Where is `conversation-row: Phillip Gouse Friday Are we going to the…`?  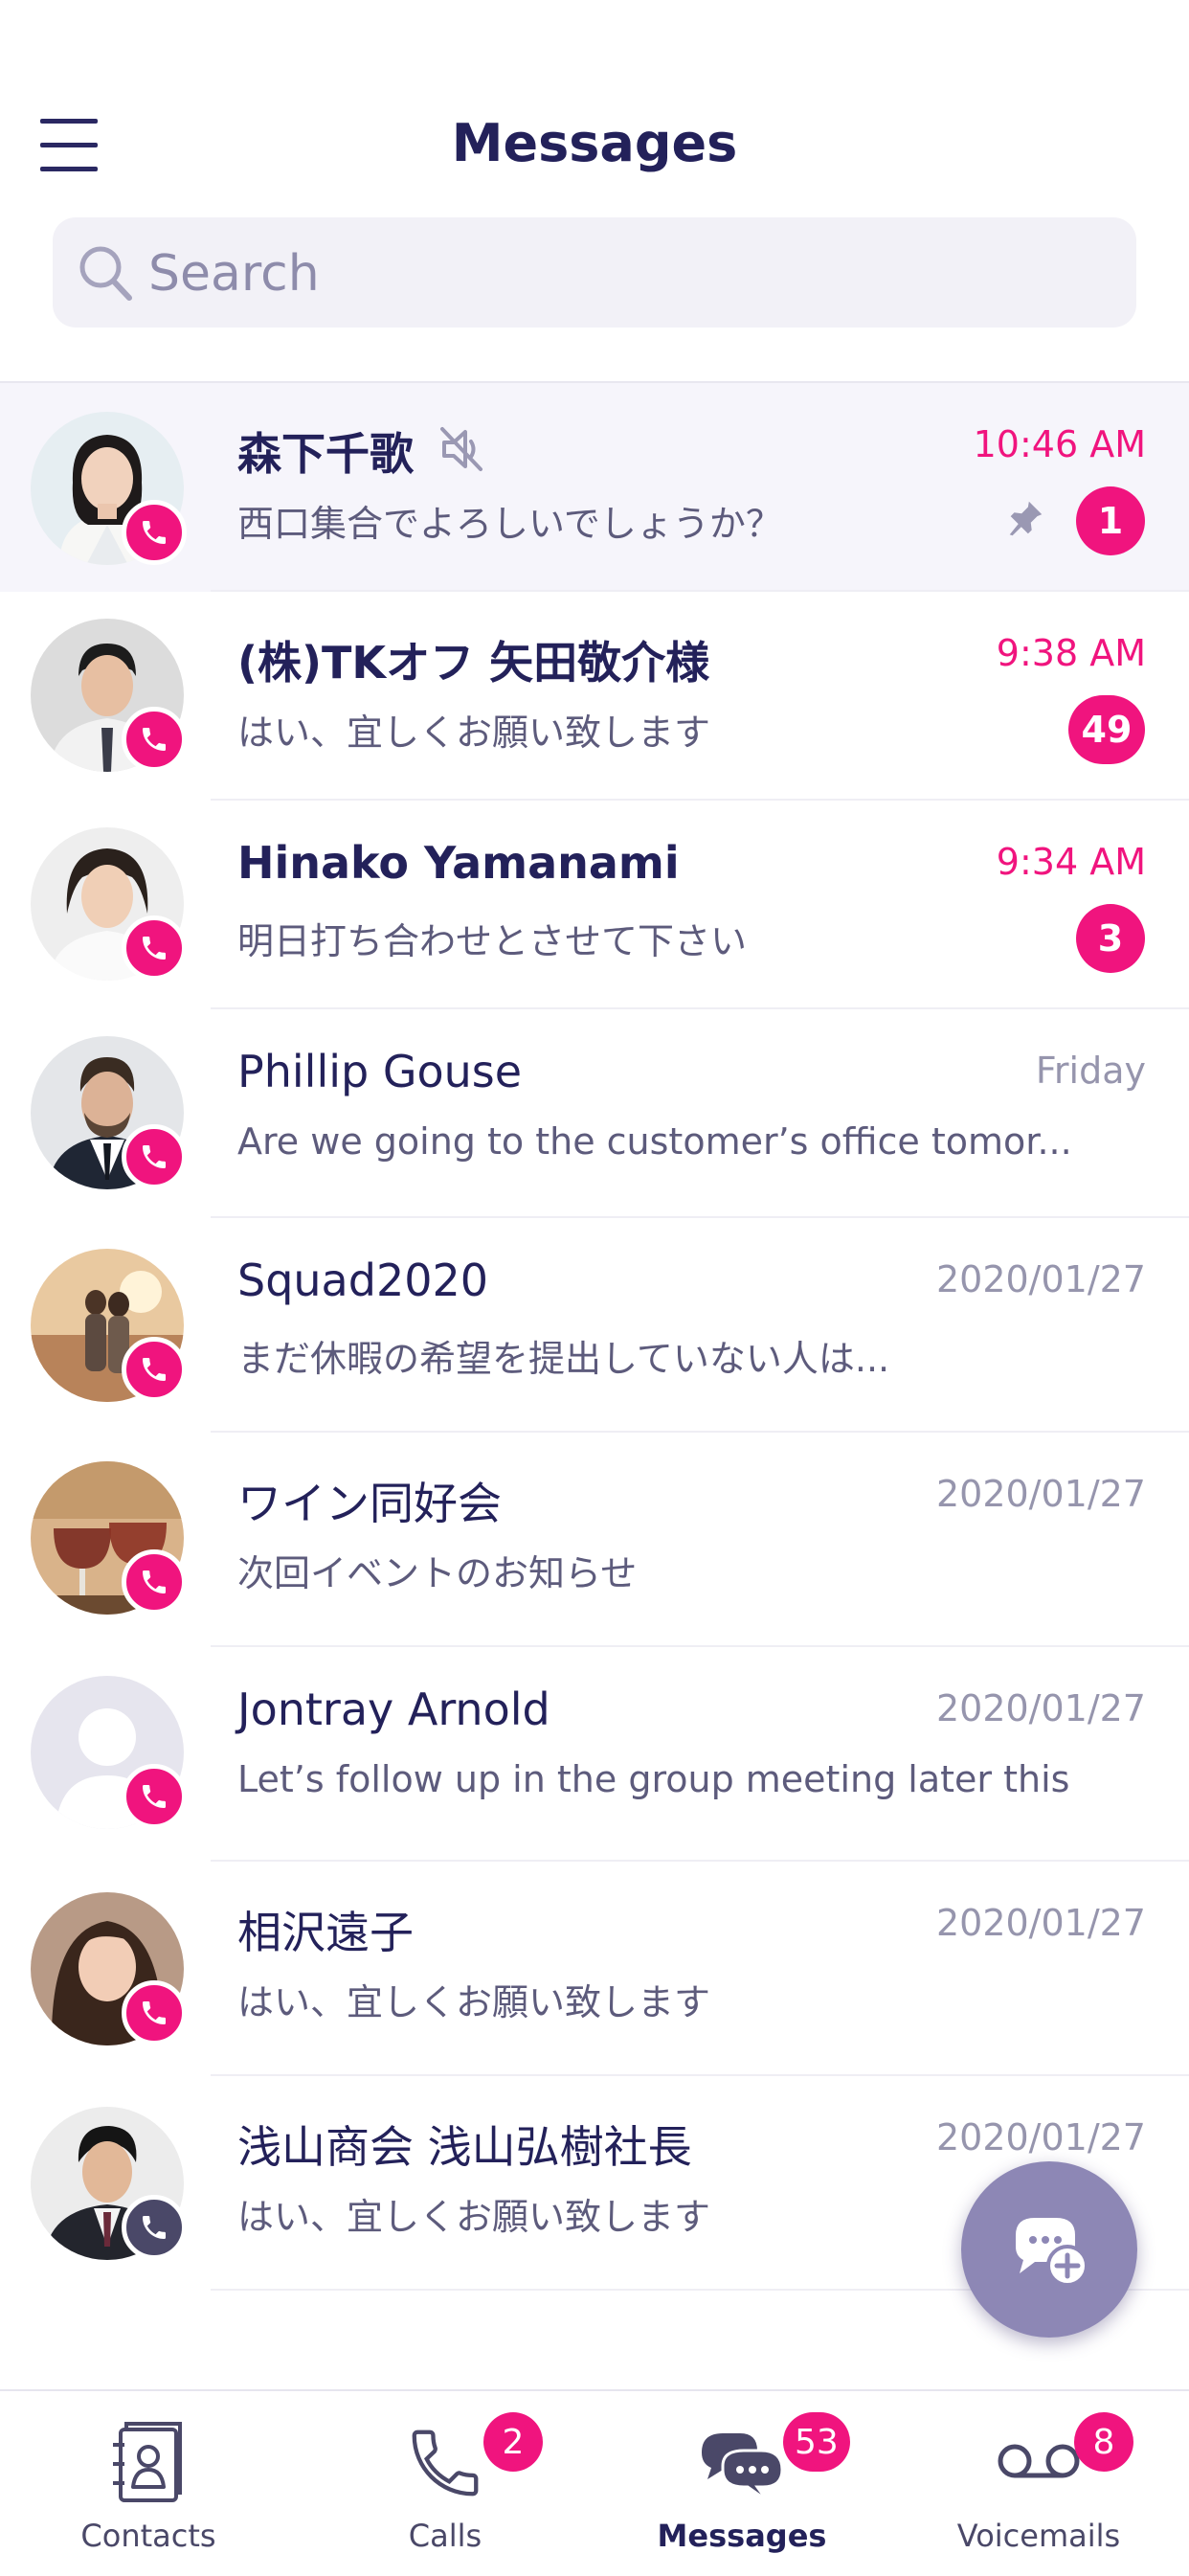
conversation-row: Phillip Gouse Friday Are we going to the… is located at coordinates (594, 1113).